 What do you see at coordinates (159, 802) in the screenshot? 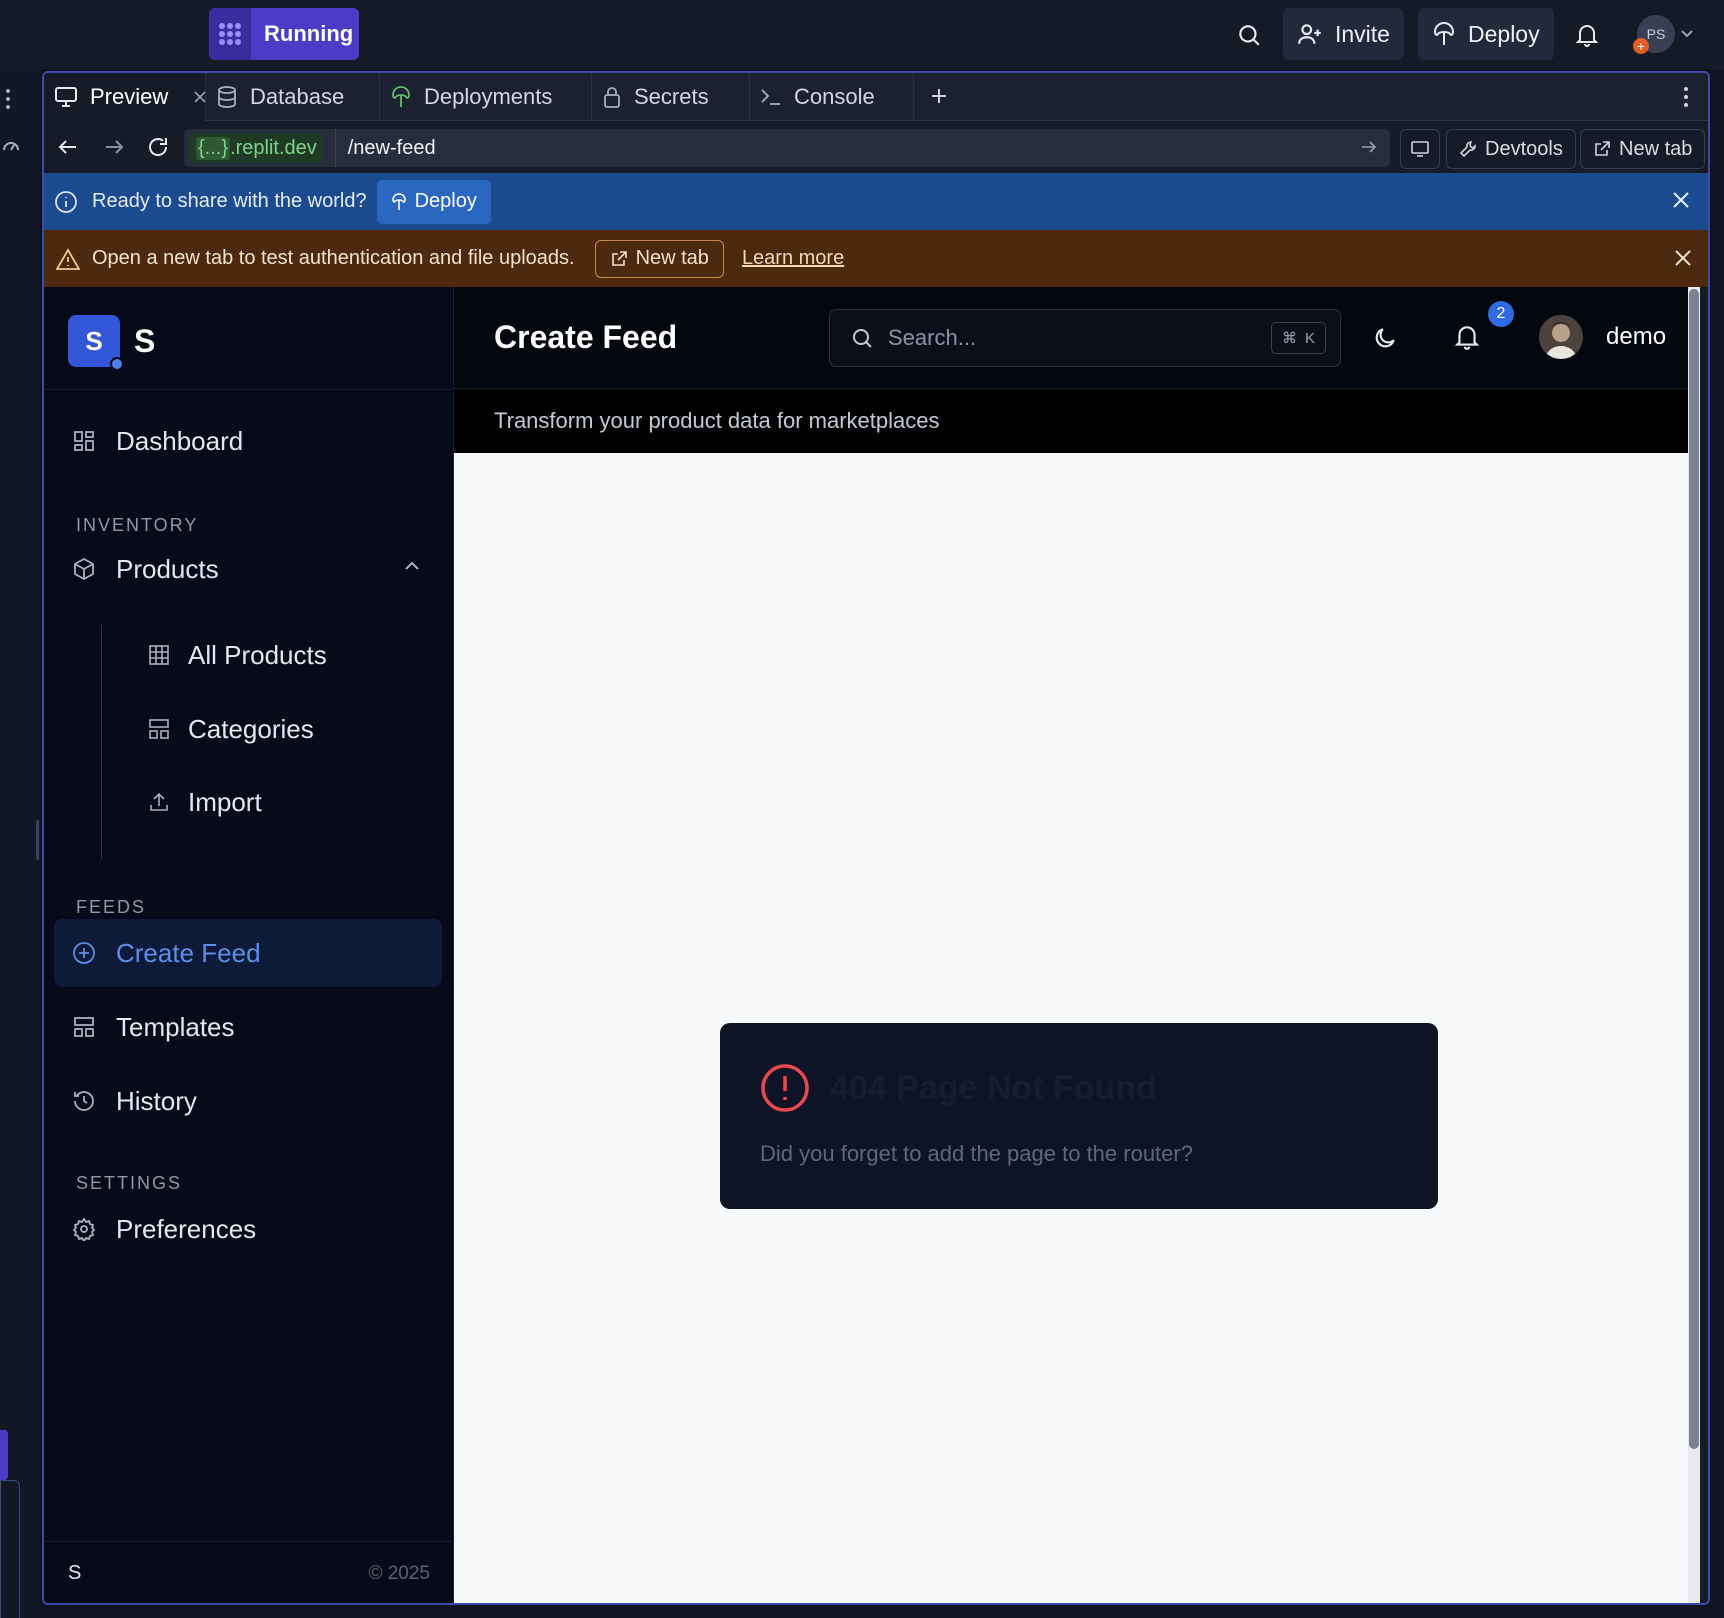
I see `upload-icon` at bounding box center [159, 802].